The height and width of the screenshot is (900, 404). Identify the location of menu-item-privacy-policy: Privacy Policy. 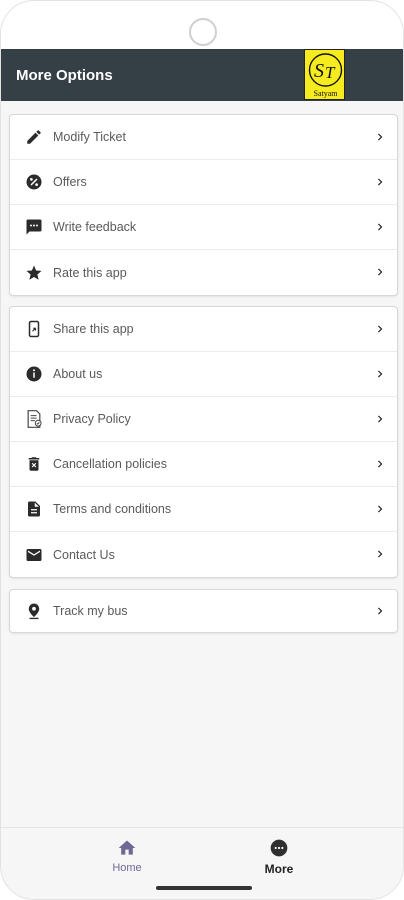
(203, 419).